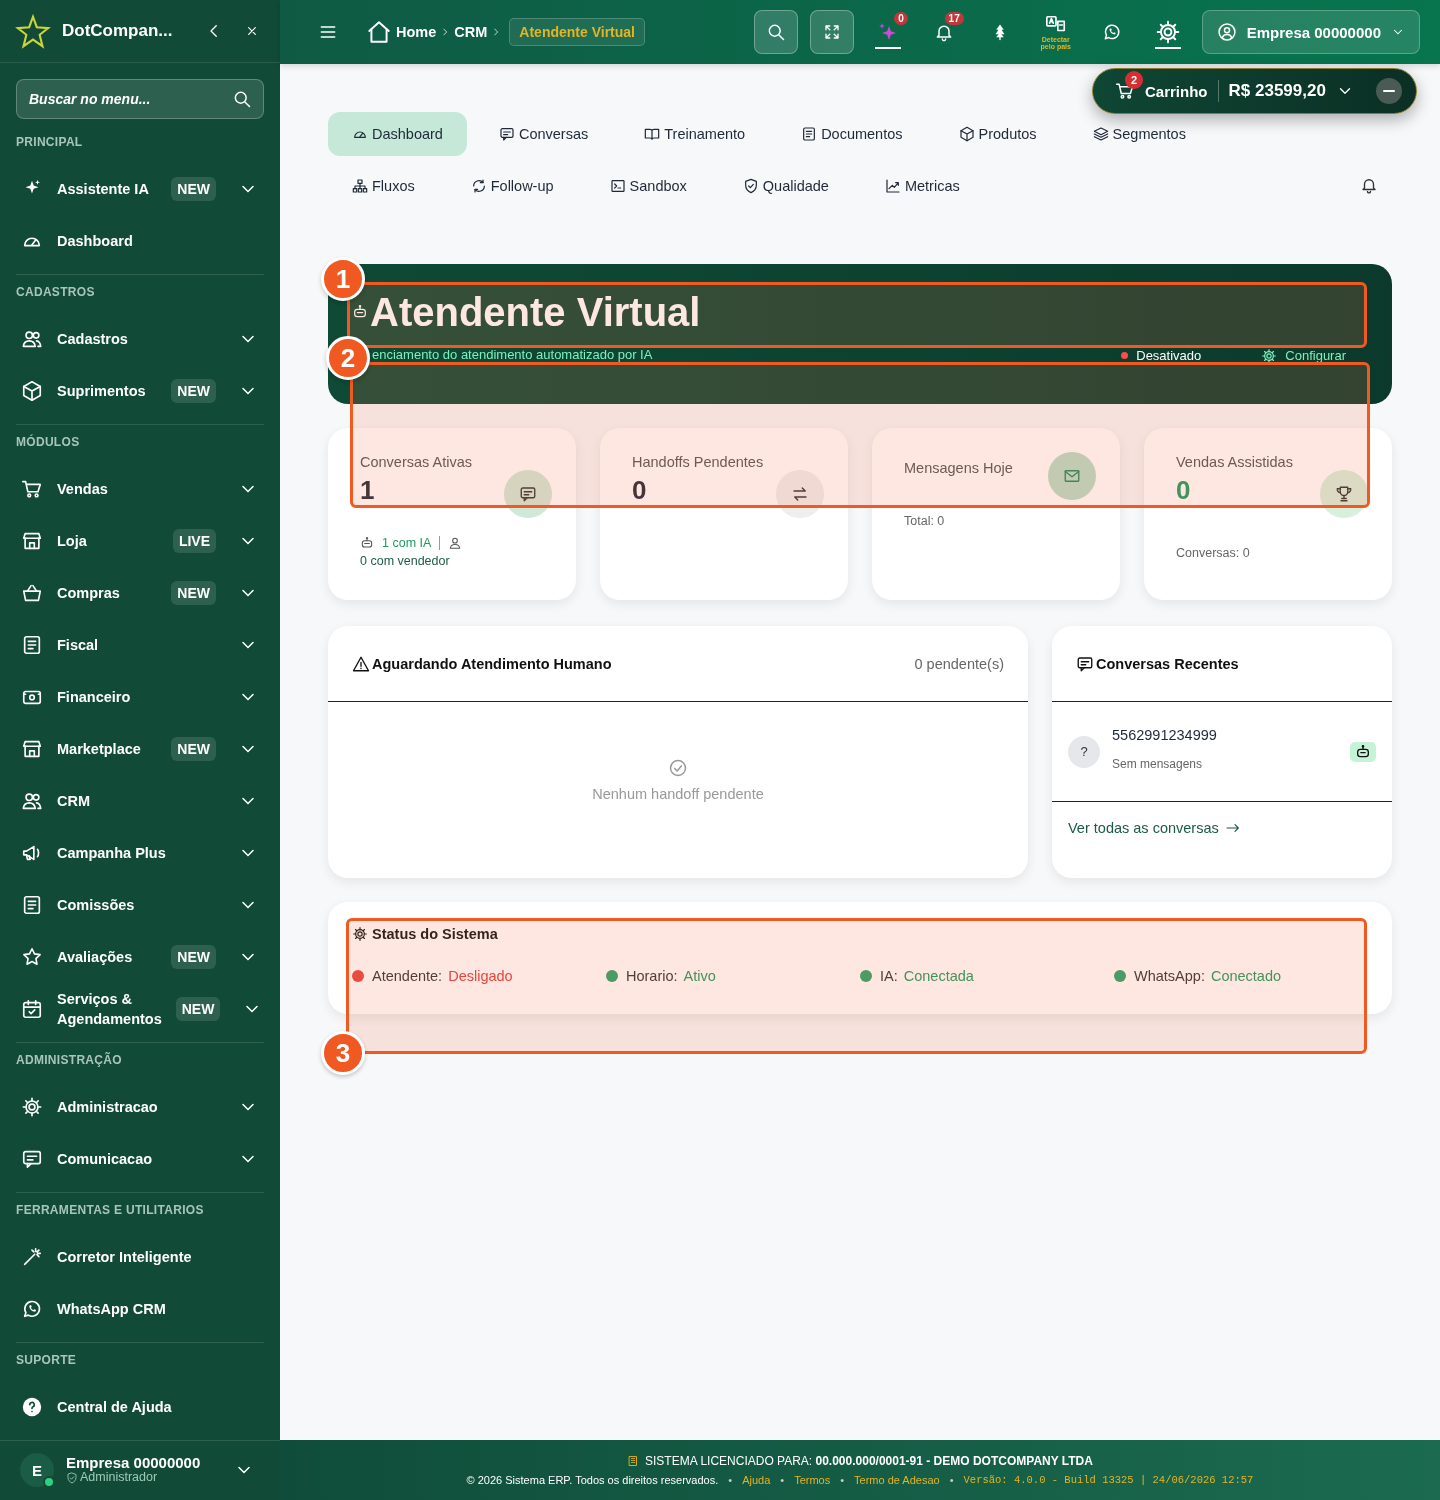 This screenshot has height=1500, width=1440. What do you see at coordinates (897, 1480) in the screenshot?
I see `footer-link: Termo de Adesao` at bounding box center [897, 1480].